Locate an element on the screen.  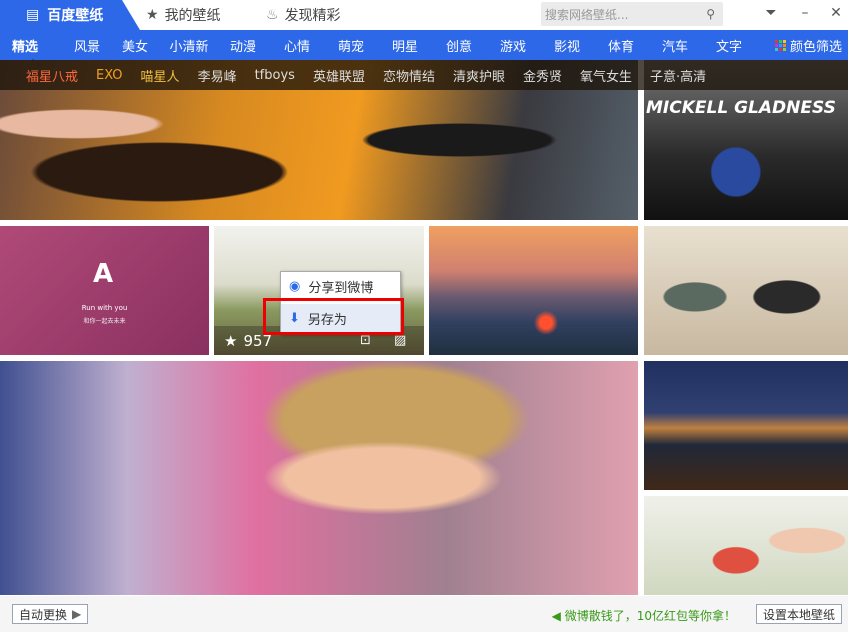
tag: 喵星人 is located at coordinates (160, 75).